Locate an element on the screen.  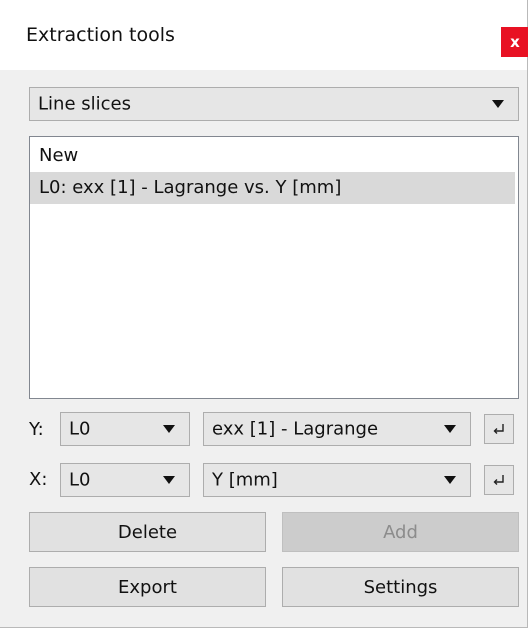
x-axis-label: X: is located at coordinates (38, 479).